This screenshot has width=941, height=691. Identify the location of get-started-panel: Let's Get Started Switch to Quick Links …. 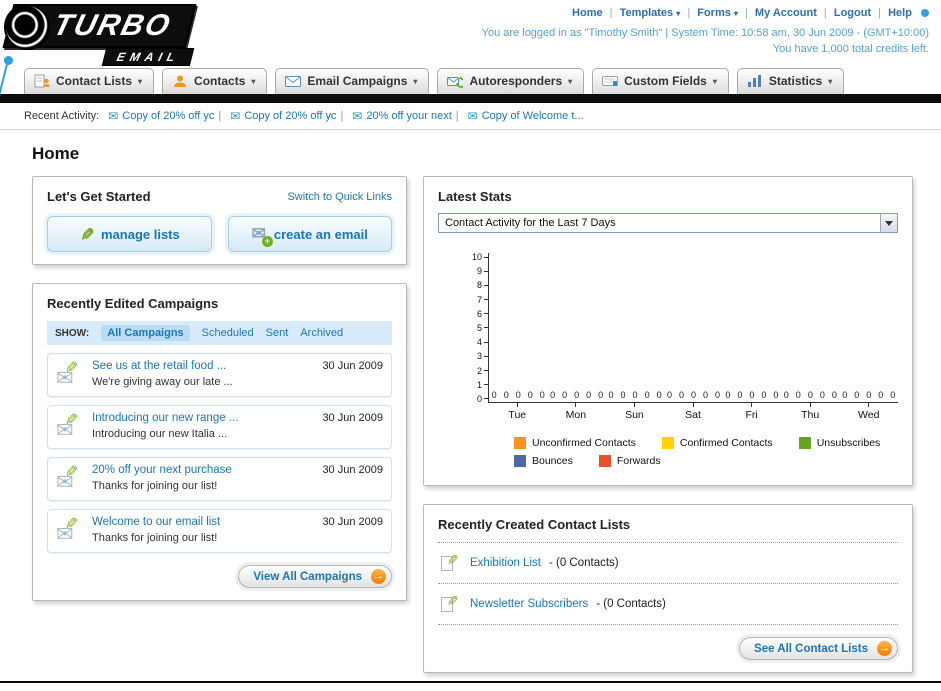
(219, 220).